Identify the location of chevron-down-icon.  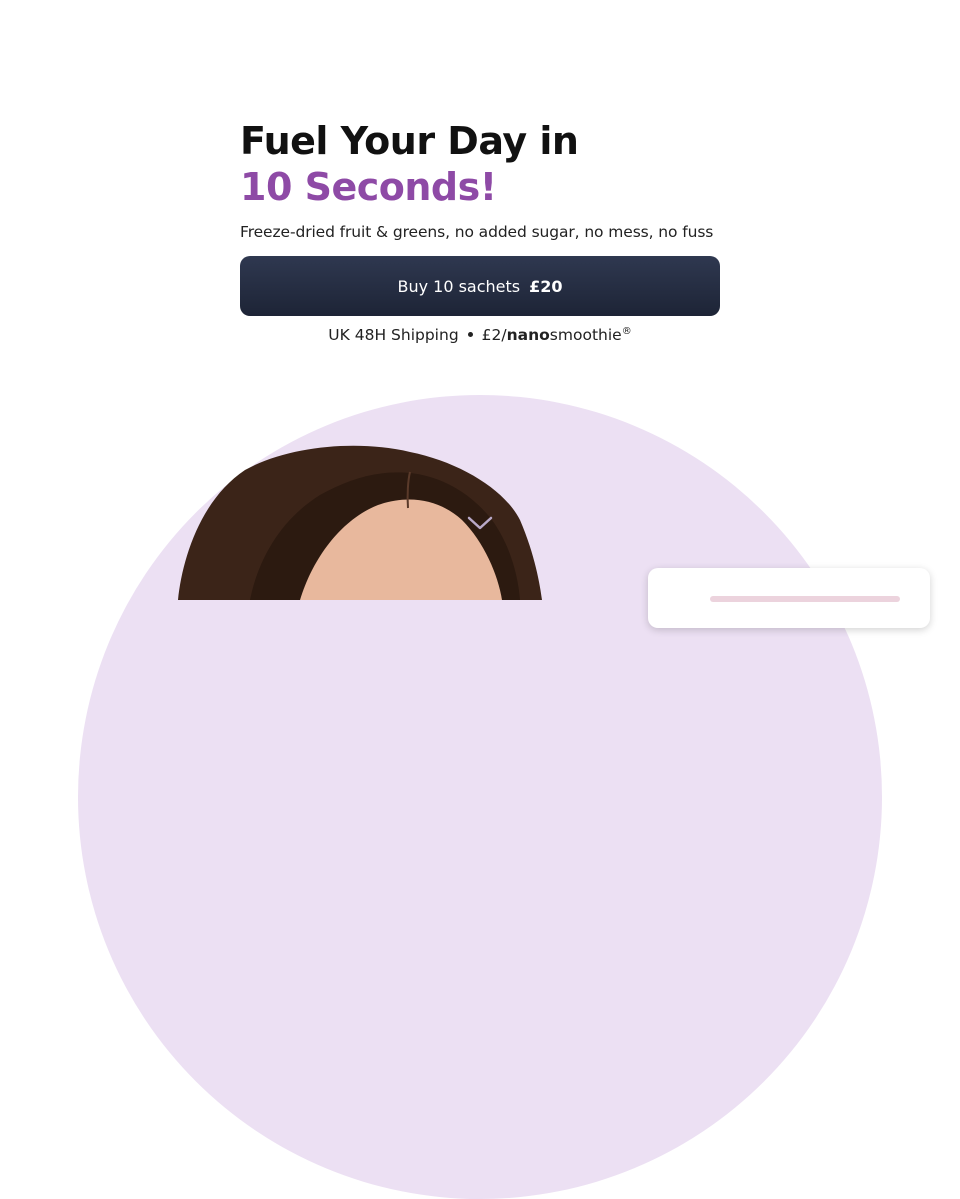
(480, 523).